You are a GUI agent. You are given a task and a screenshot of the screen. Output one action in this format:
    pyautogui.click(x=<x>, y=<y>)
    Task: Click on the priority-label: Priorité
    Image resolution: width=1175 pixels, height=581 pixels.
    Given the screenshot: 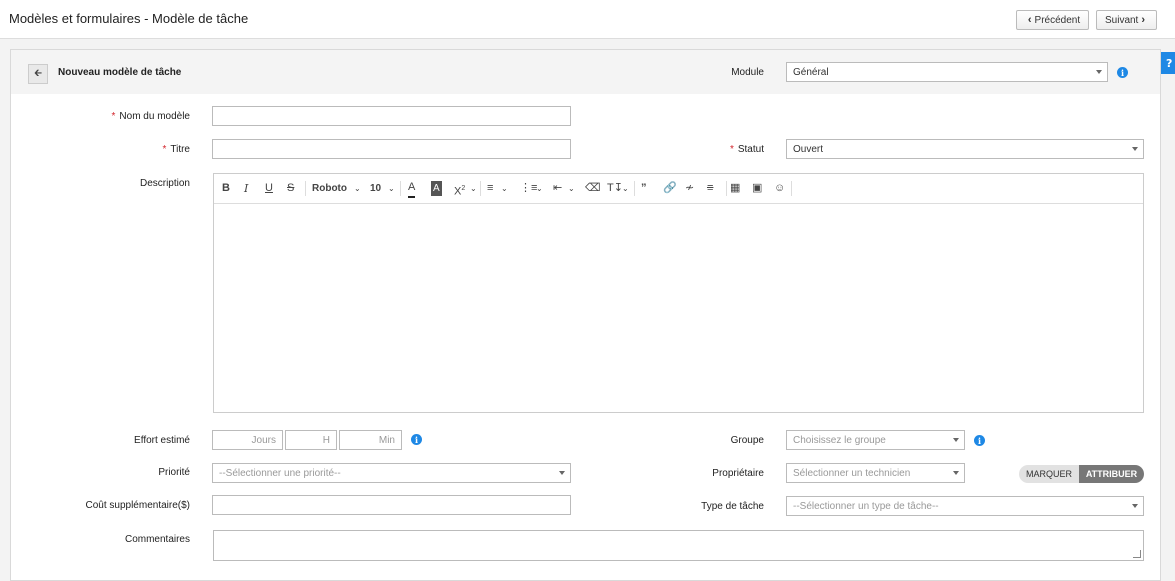 What is the action you would take?
    pyautogui.click(x=174, y=472)
    